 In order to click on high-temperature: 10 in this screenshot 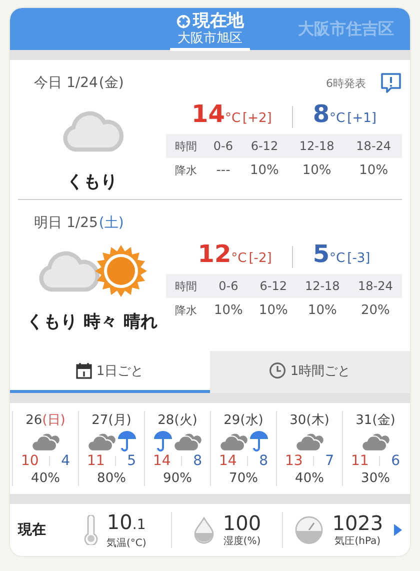, I will do `click(30, 461)`.